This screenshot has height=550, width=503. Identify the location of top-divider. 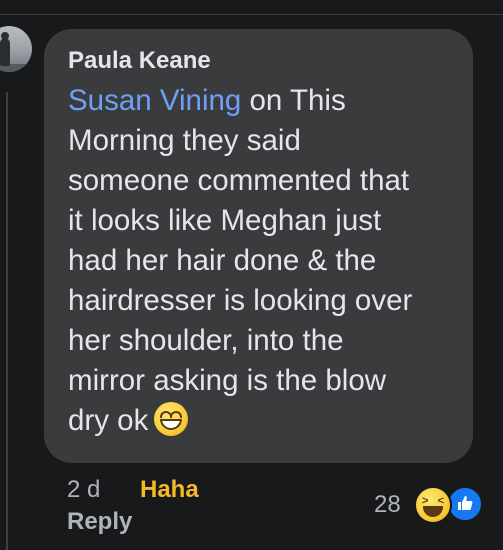
(251, 14).